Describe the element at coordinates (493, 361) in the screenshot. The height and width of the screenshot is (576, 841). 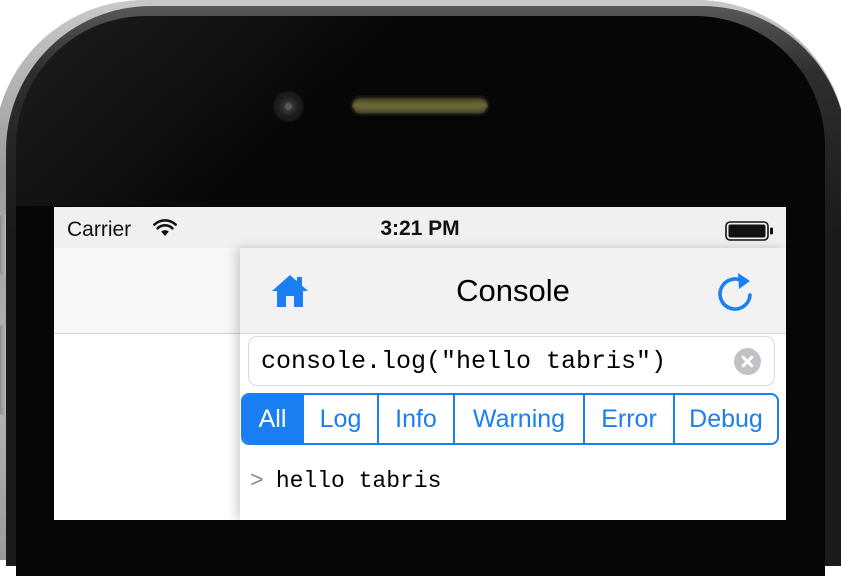
I see `command-input` at that location.